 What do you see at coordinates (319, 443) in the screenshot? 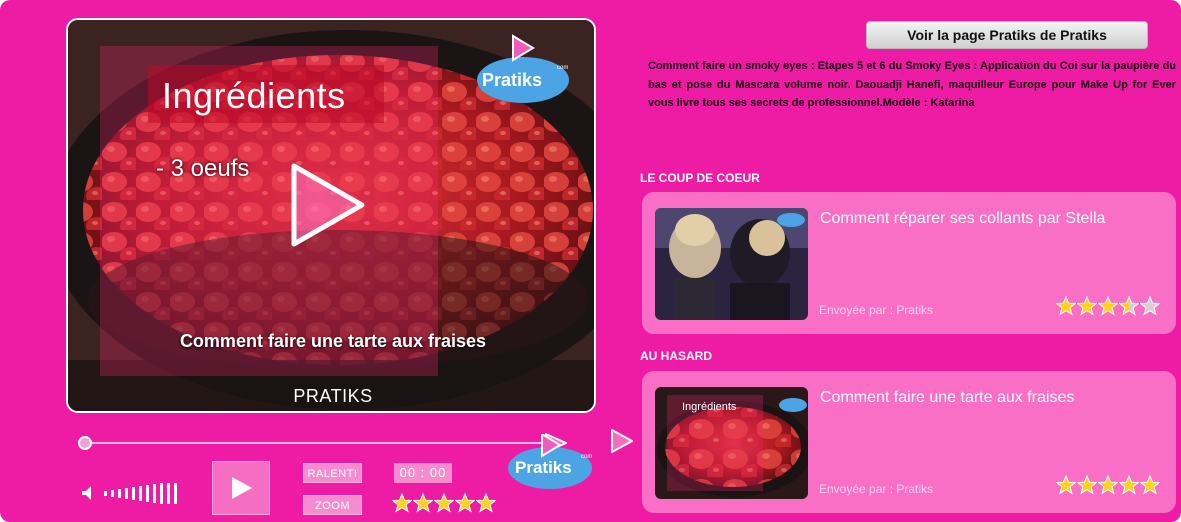
I see `seek-bar` at bounding box center [319, 443].